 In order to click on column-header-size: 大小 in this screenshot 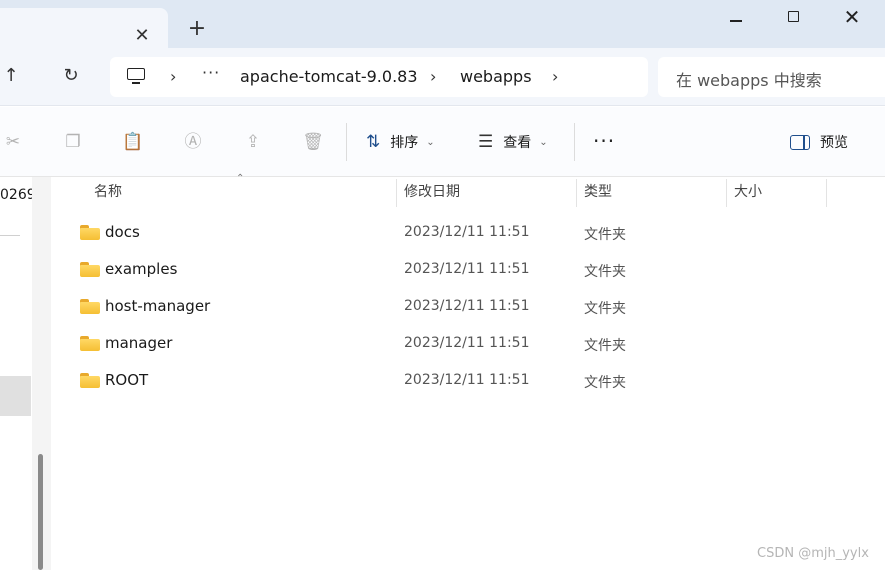, I will do `click(748, 192)`.